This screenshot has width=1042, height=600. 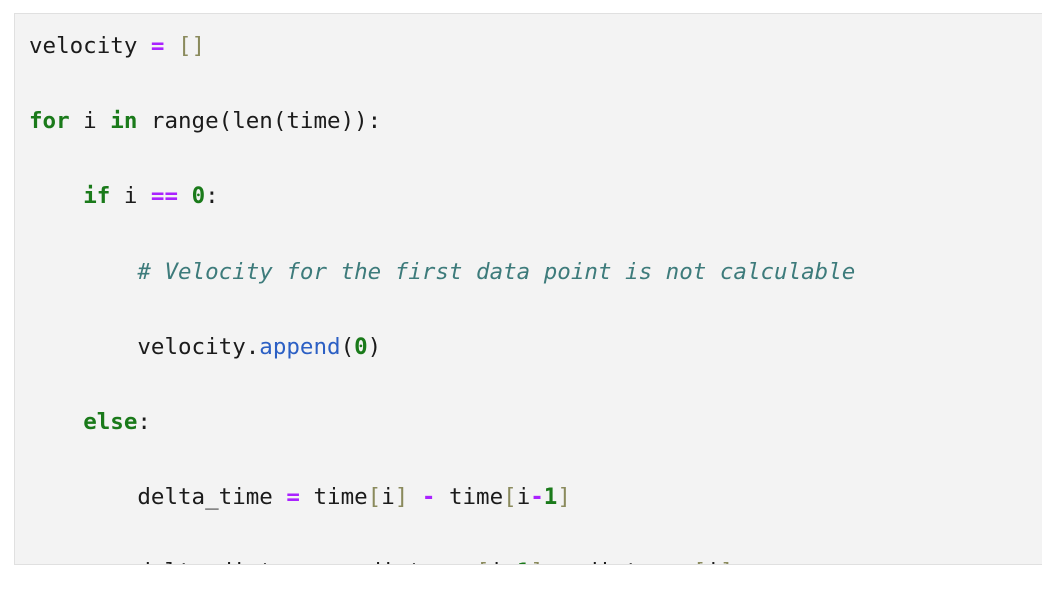 I want to click on code-line: velocity.append(0), so click(x=535, y=348).